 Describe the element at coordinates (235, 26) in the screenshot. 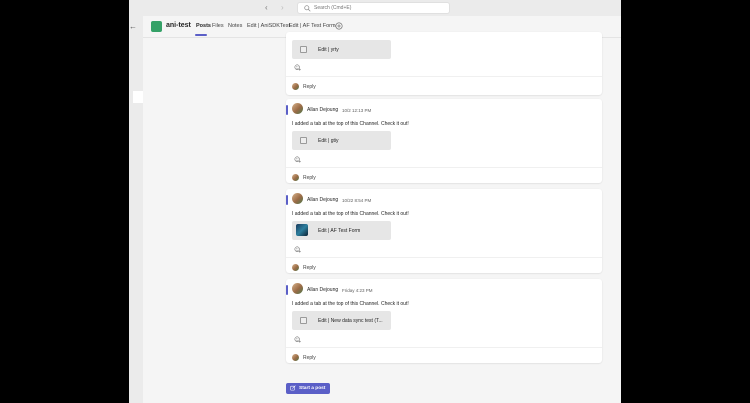

I see `tab-notes: Notes` at that location.